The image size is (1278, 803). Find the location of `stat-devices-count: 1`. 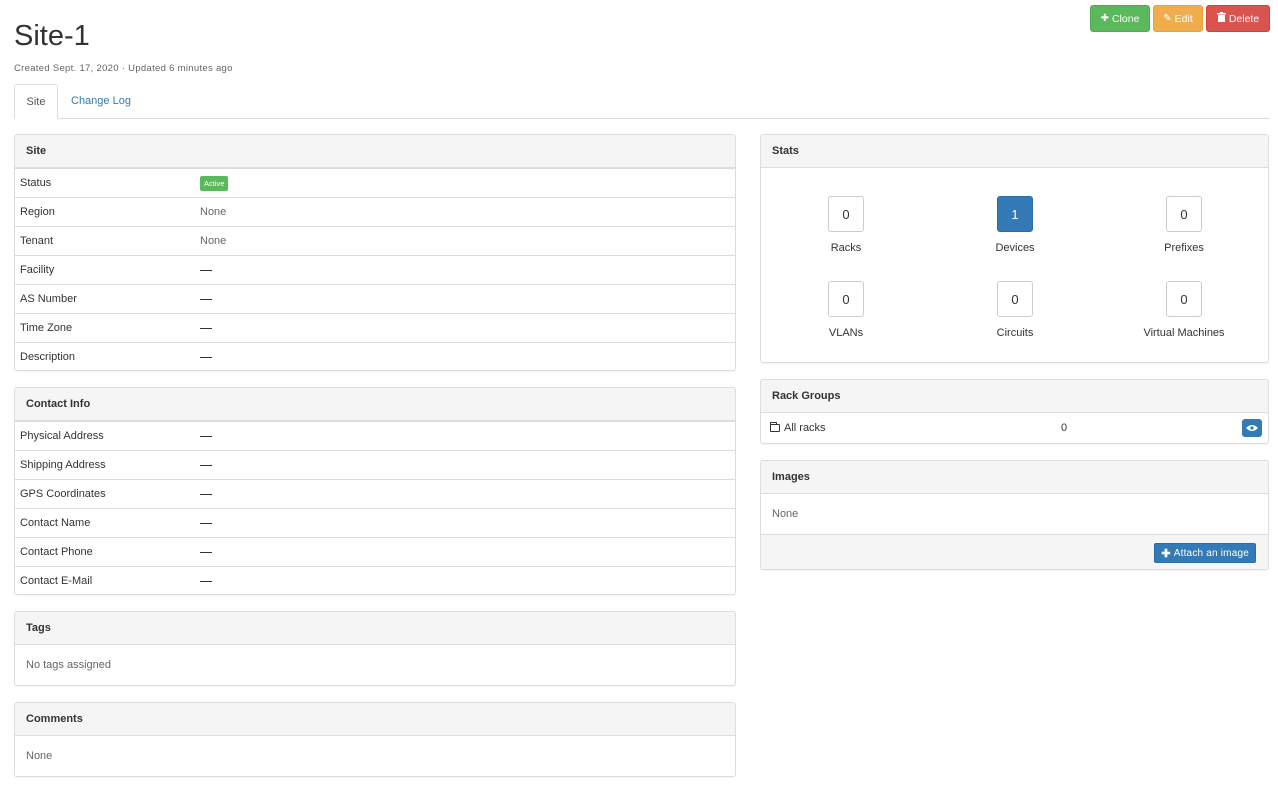

stat-devices-count: 1 is located at coordinates (1015, 214).